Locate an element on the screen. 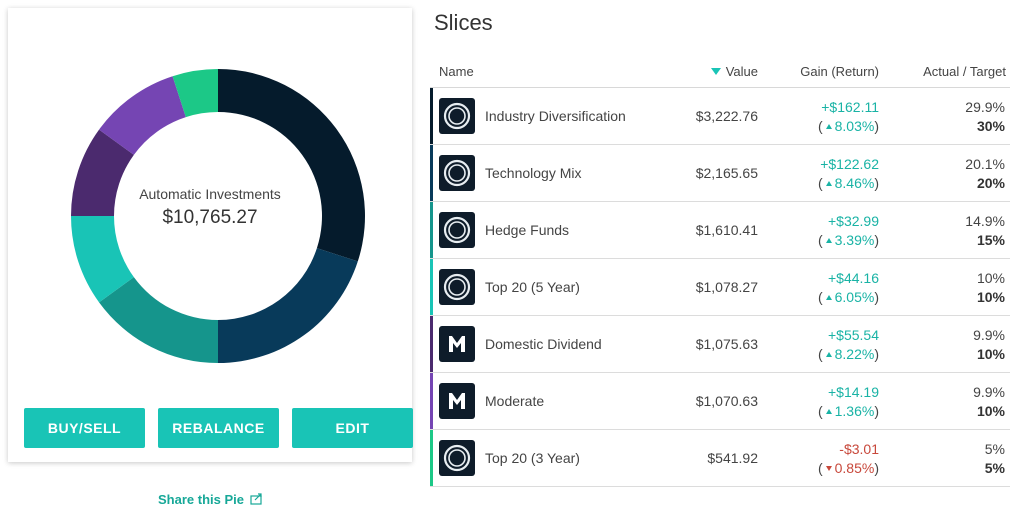  slice-target-percent: 30% is located at coordinates (990, 126).